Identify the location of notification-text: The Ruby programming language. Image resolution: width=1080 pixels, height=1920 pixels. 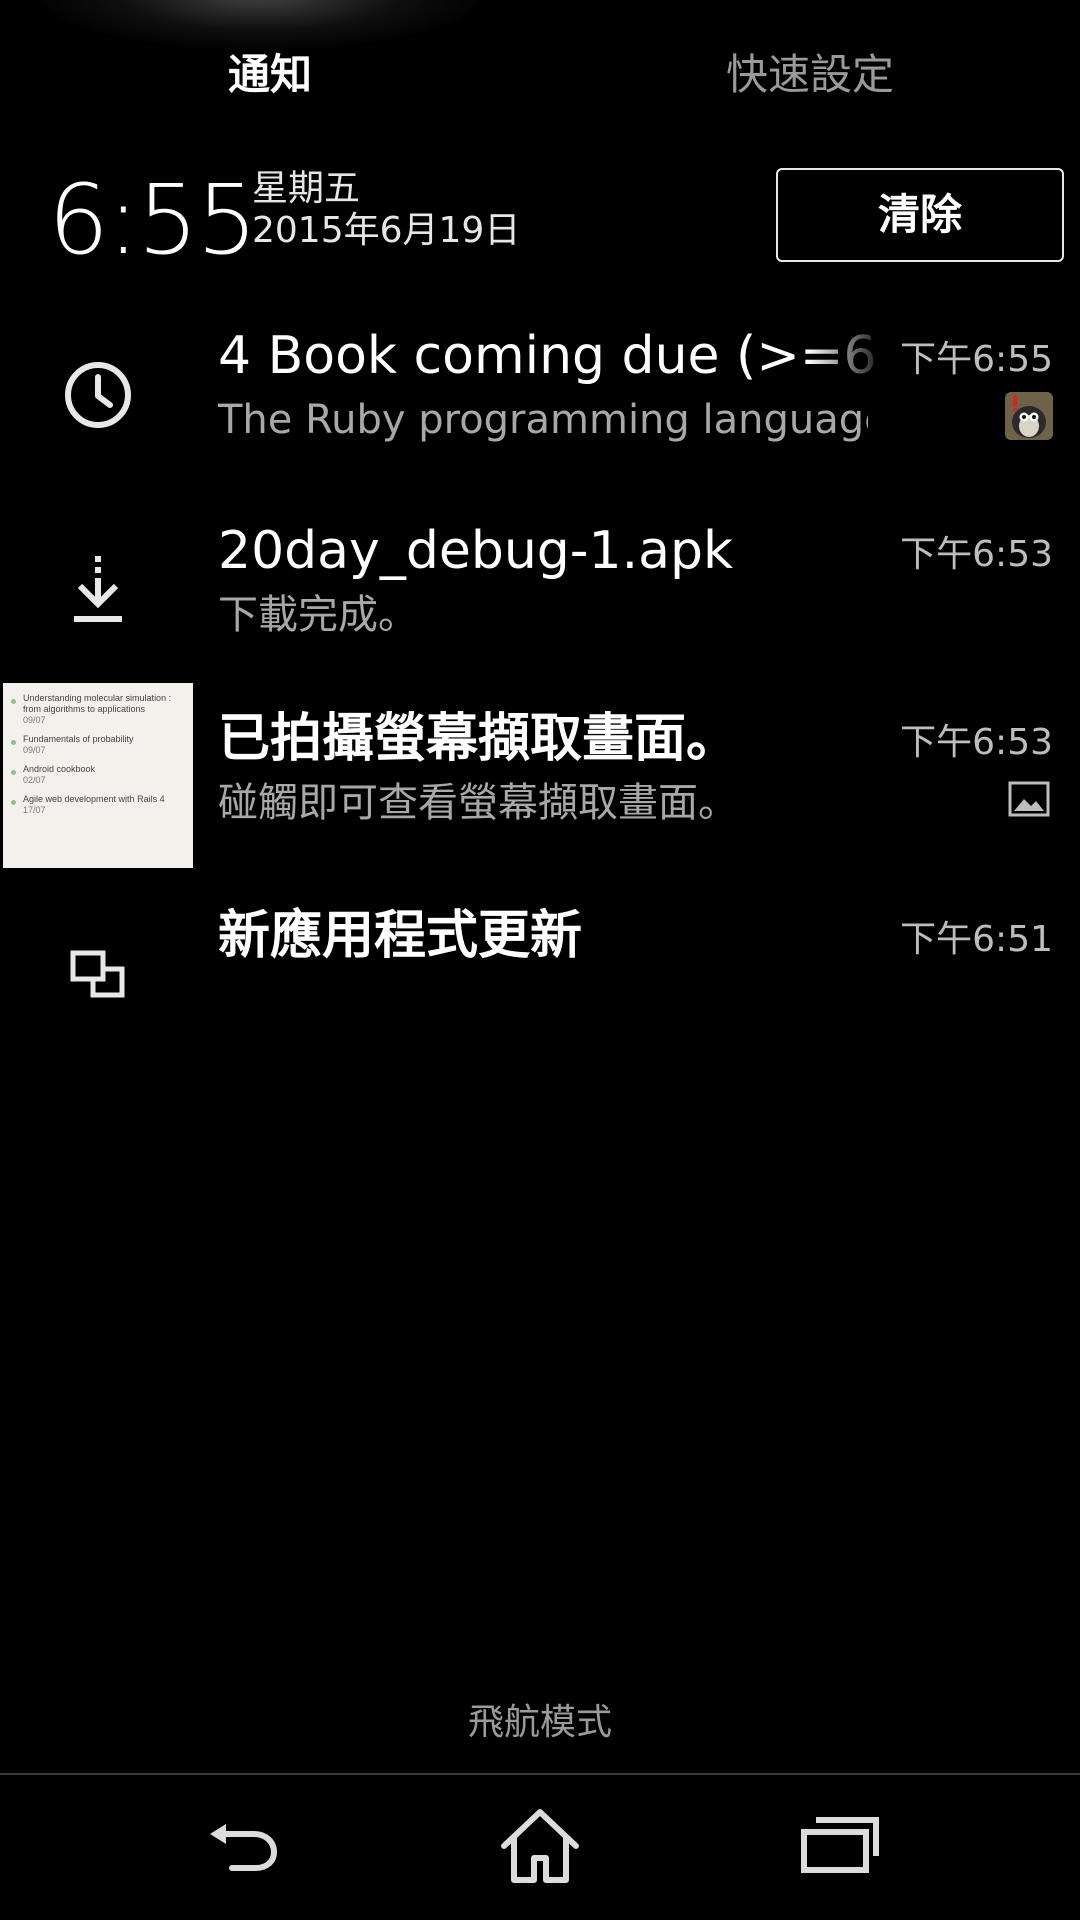
(543, 420).